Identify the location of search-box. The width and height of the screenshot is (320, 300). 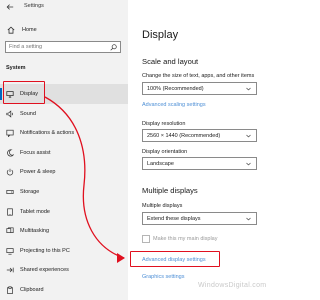
(63, 47).